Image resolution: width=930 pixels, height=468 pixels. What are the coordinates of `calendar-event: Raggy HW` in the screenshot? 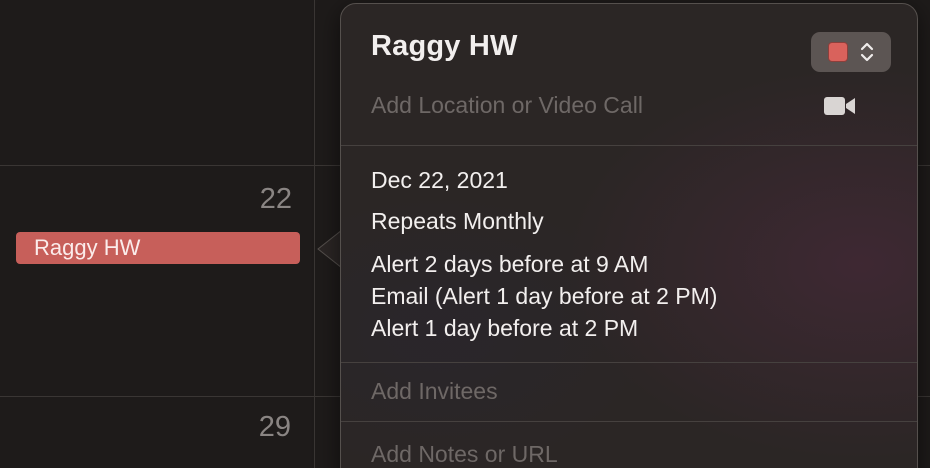 It's located at (158, 248).